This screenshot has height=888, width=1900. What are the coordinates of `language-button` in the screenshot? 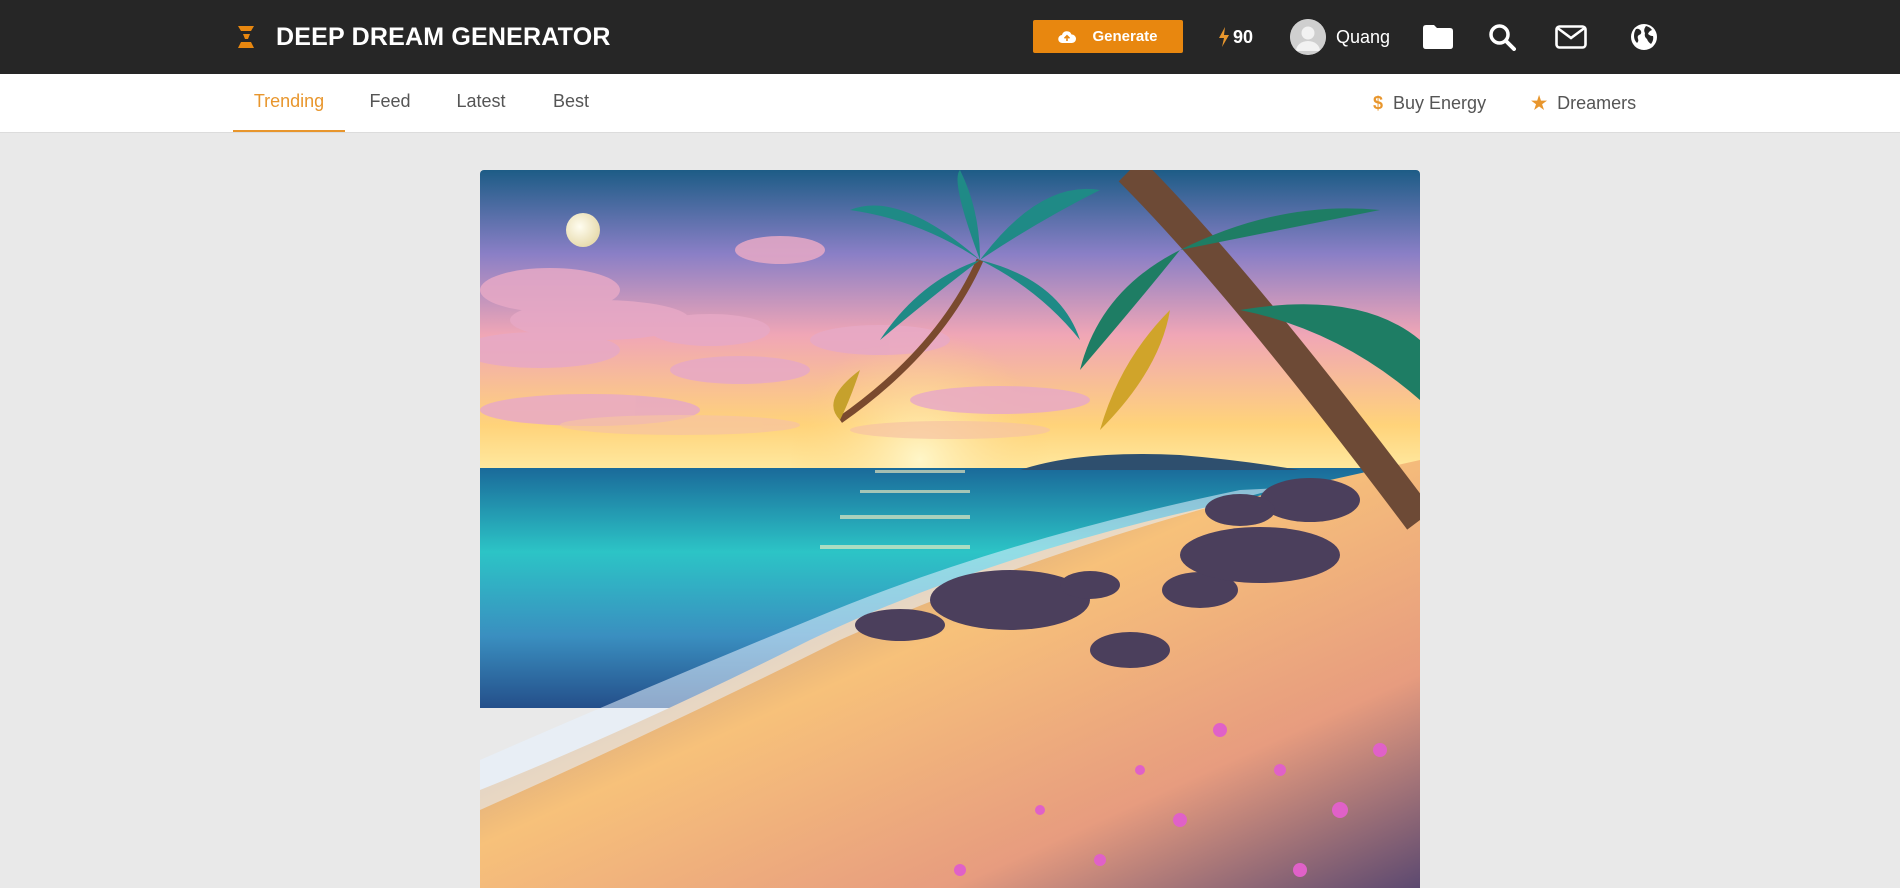 It's located at (1644, 37).